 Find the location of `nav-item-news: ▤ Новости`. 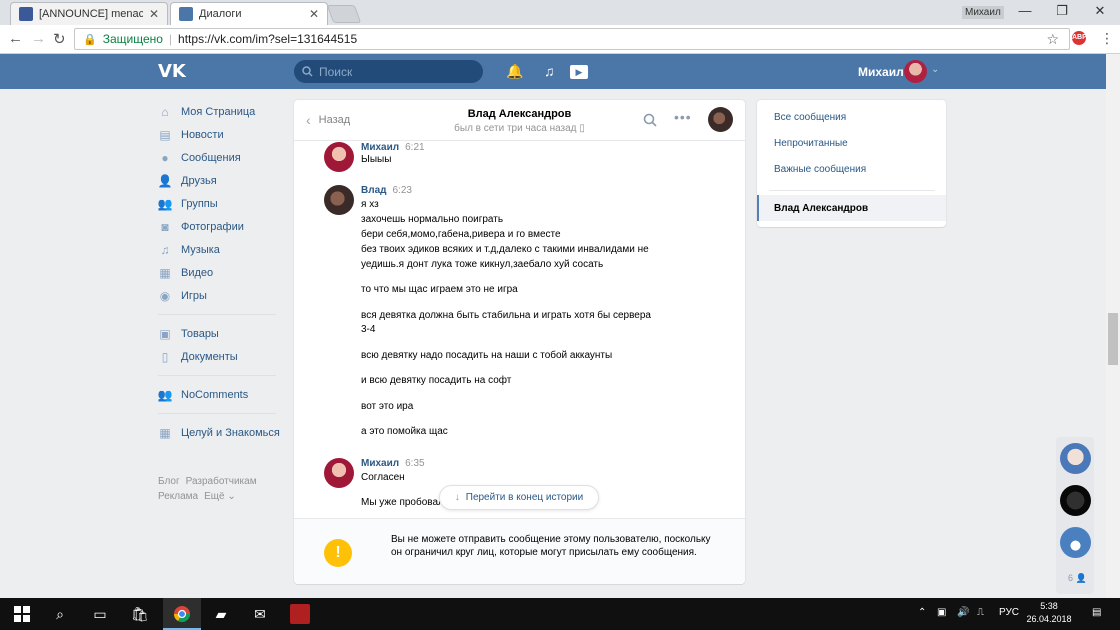

nav-item-news: ▤ Новости is located at coordinates (223, 134).